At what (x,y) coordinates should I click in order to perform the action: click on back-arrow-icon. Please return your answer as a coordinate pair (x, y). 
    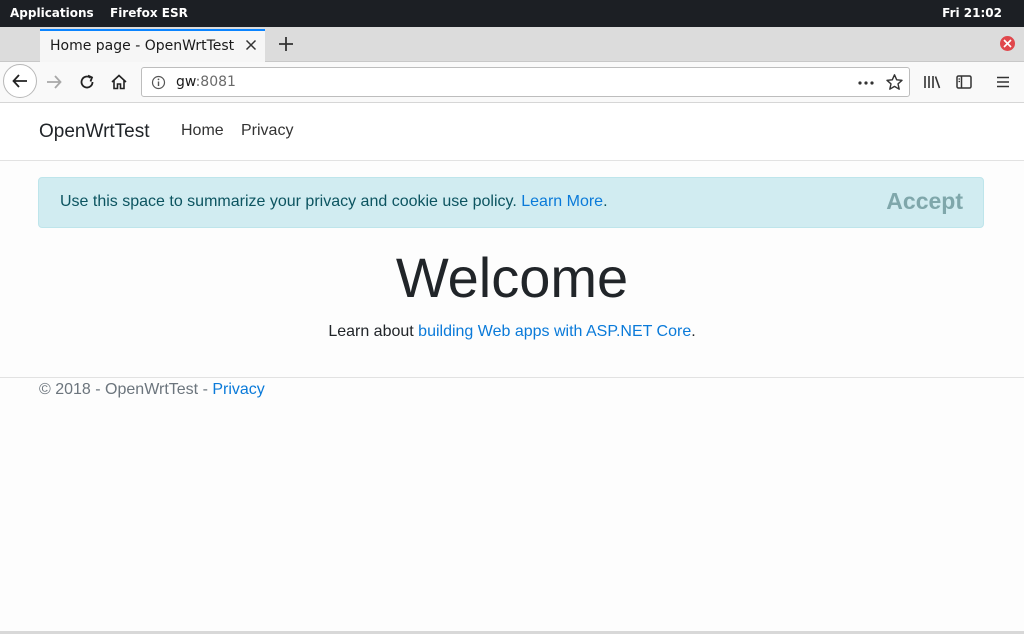
    Looking at the image, I should click on (20, 81).